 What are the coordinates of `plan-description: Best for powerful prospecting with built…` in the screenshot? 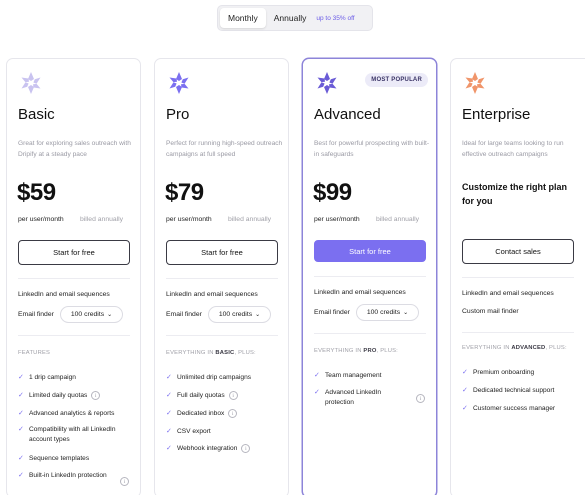 It's located at (372, 149).